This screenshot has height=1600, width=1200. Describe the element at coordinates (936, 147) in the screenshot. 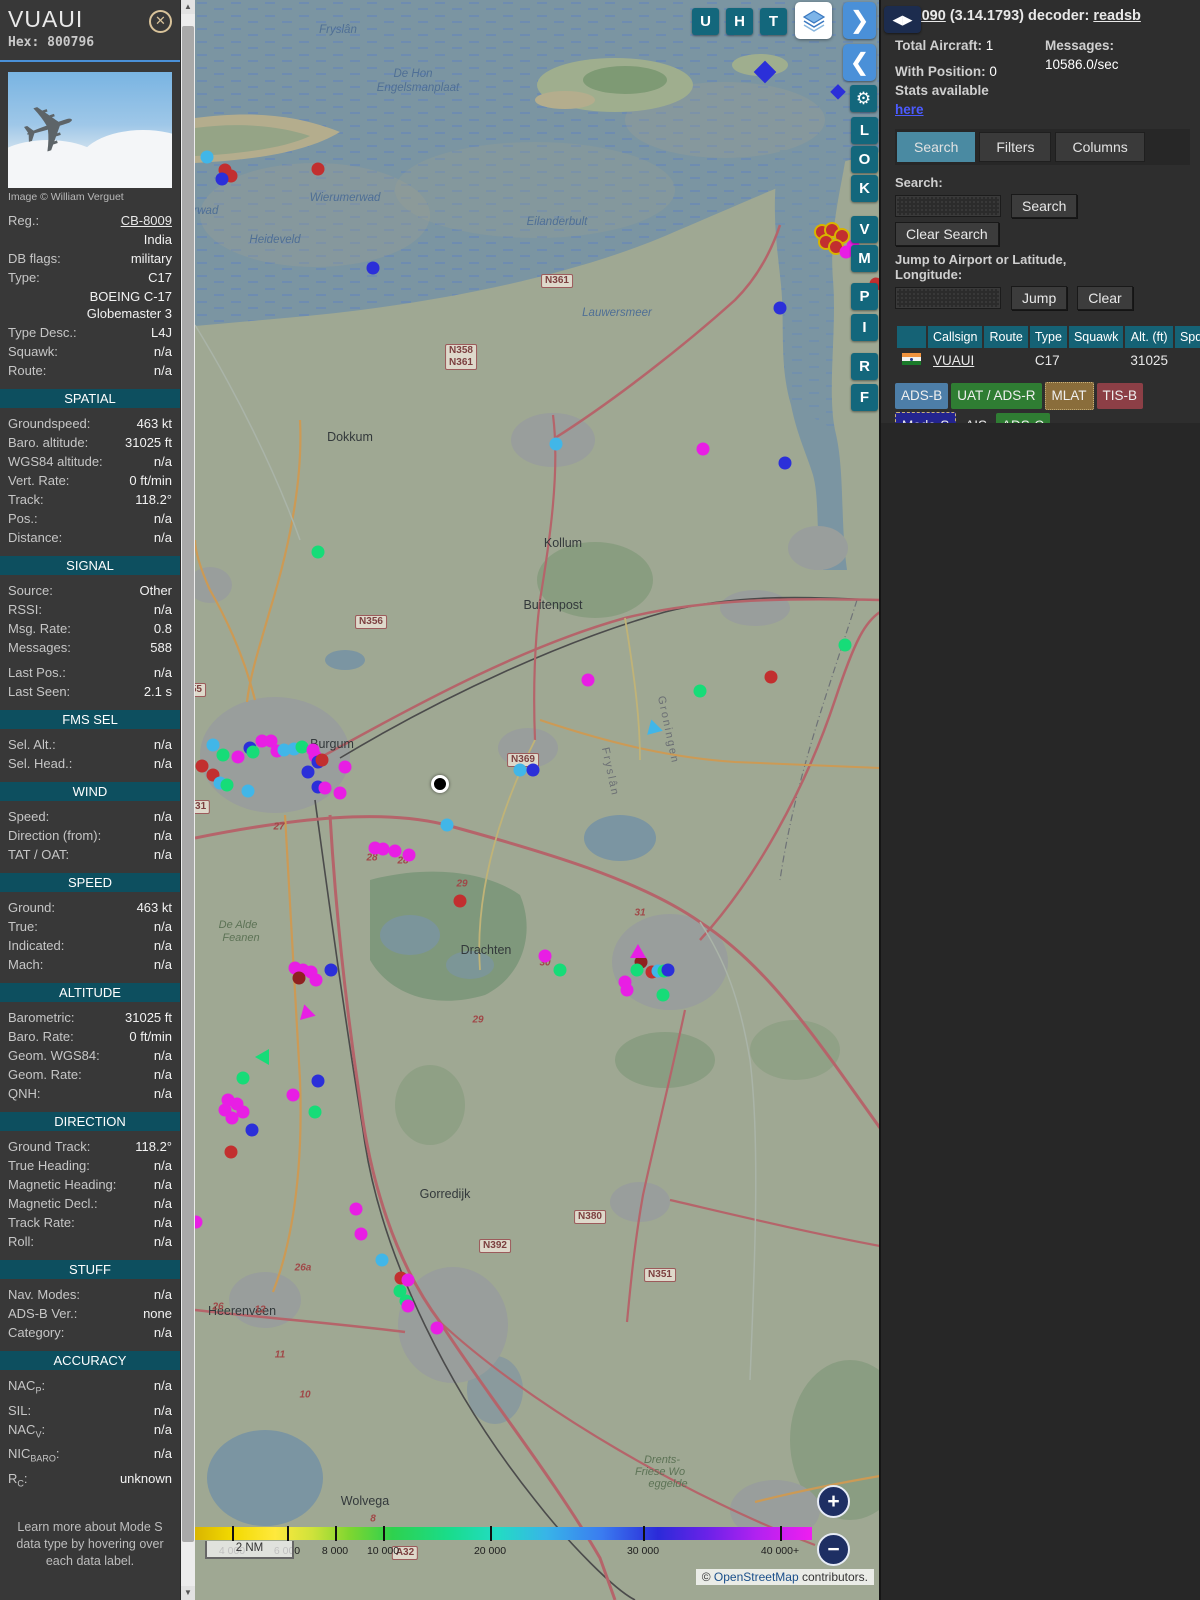

I see `tab-search: Search` at that location.